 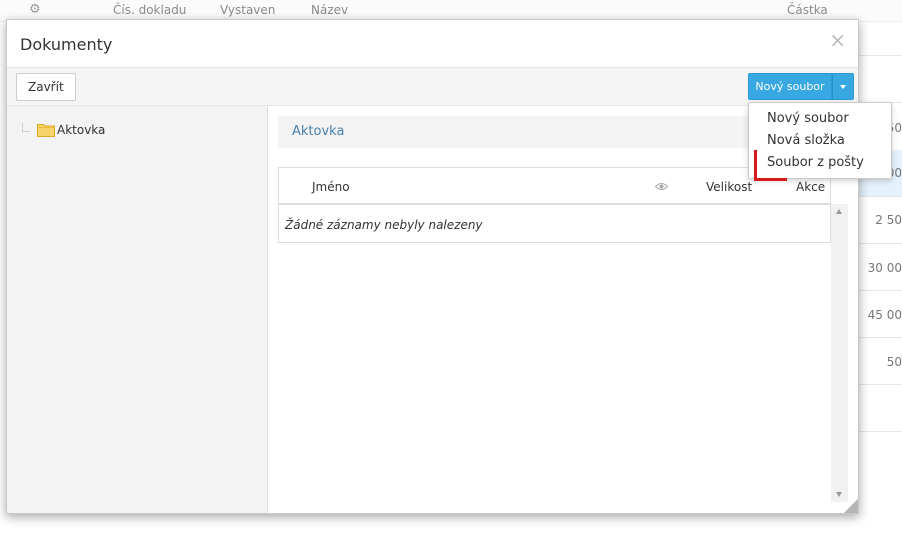 I want to click on column-issued: Vystaven, so click(x=247, y=10).